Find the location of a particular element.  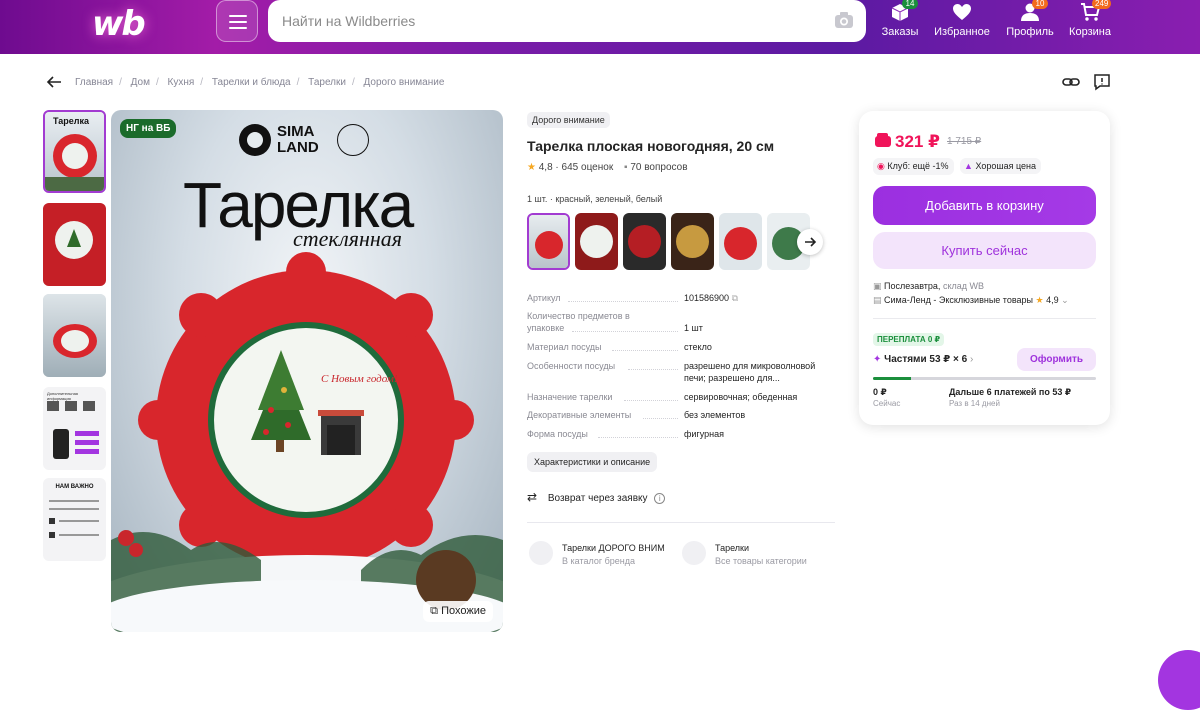

add-to-cart-button: Добавить в корзину is located at coordinates (984, 205).